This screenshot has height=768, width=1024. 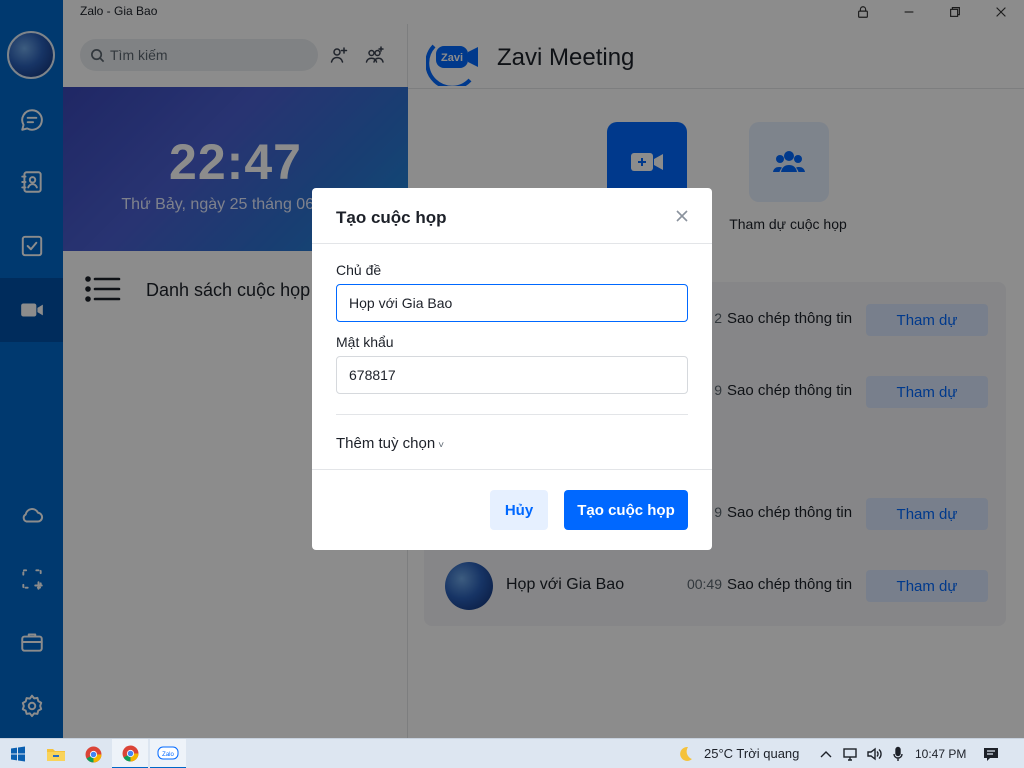 What do you see at coordinates (56, 753) in the screenshot?
I see `file-explorer-icon` at bounding box center [56, 753].